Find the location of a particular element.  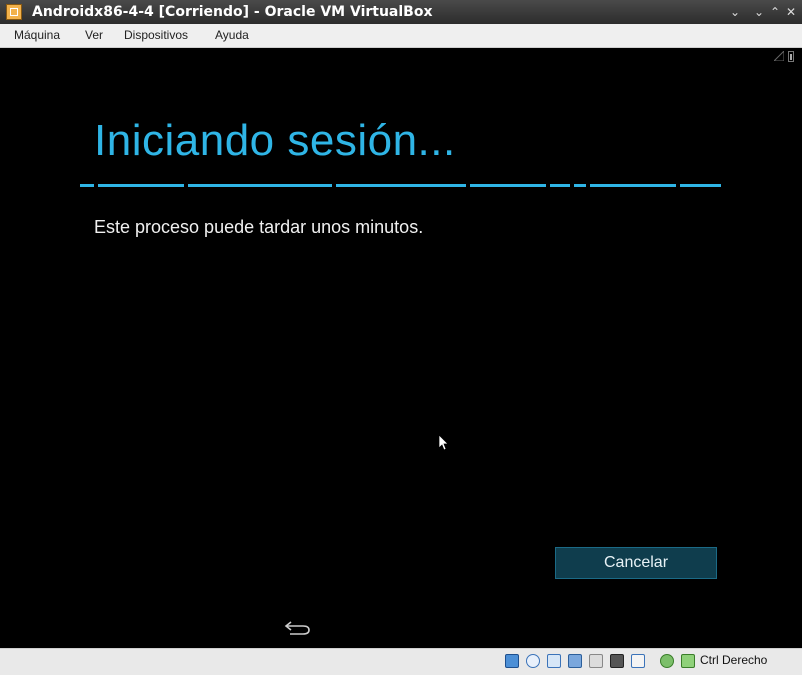

virtualbox-app-icon is located at coordinates (14, 12).